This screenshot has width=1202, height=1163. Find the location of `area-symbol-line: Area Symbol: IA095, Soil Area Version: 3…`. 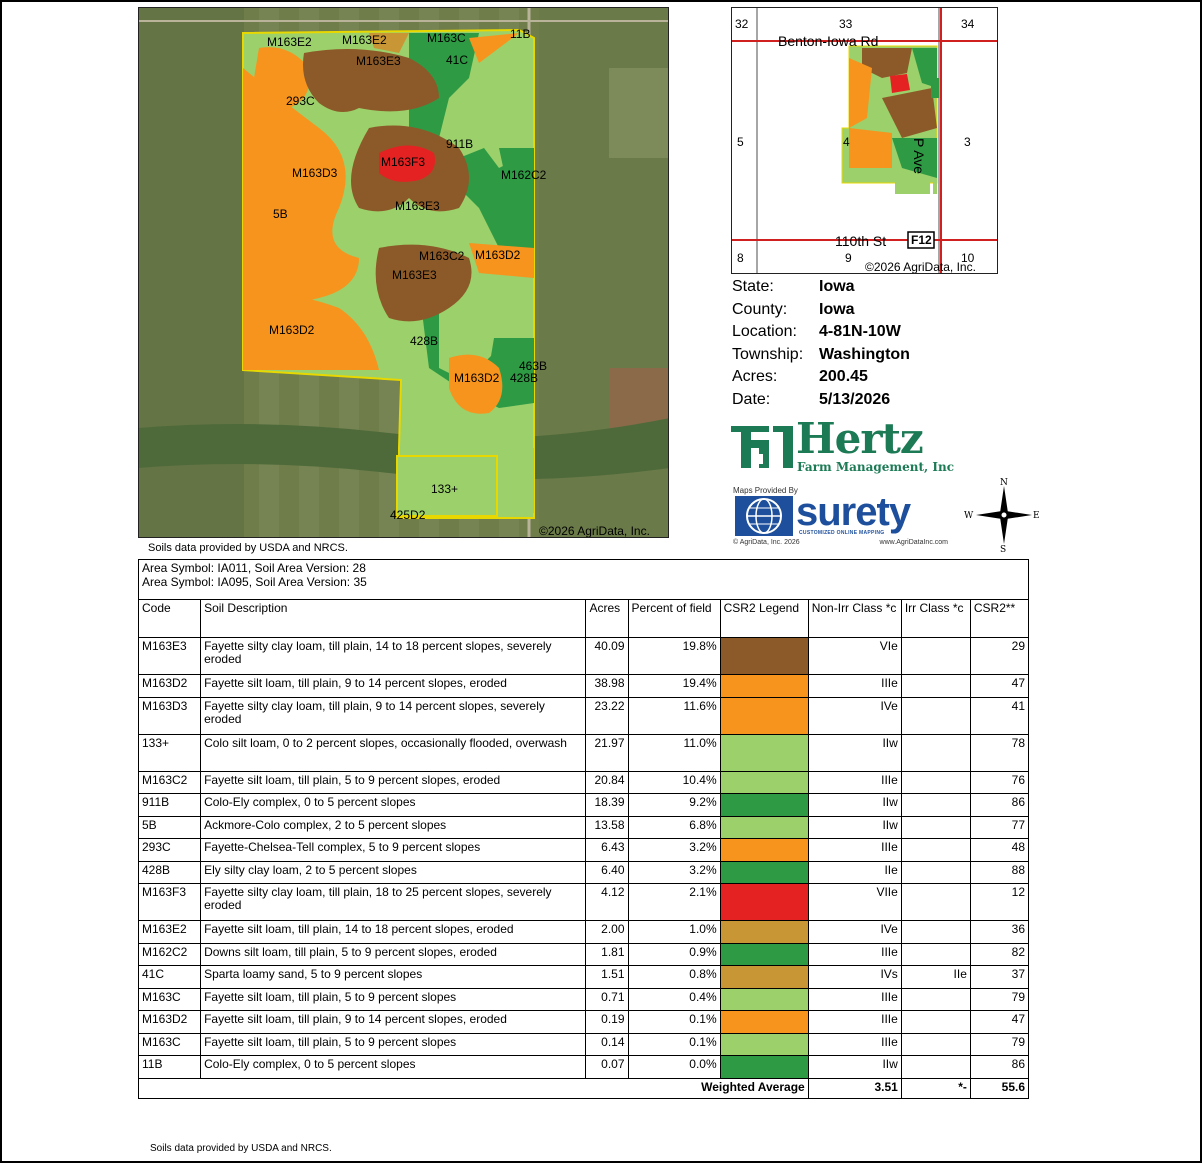

area-symbol-line: Area Symbol: IA095, Soil Area Version: 3… is located at coordinates (254, 581).